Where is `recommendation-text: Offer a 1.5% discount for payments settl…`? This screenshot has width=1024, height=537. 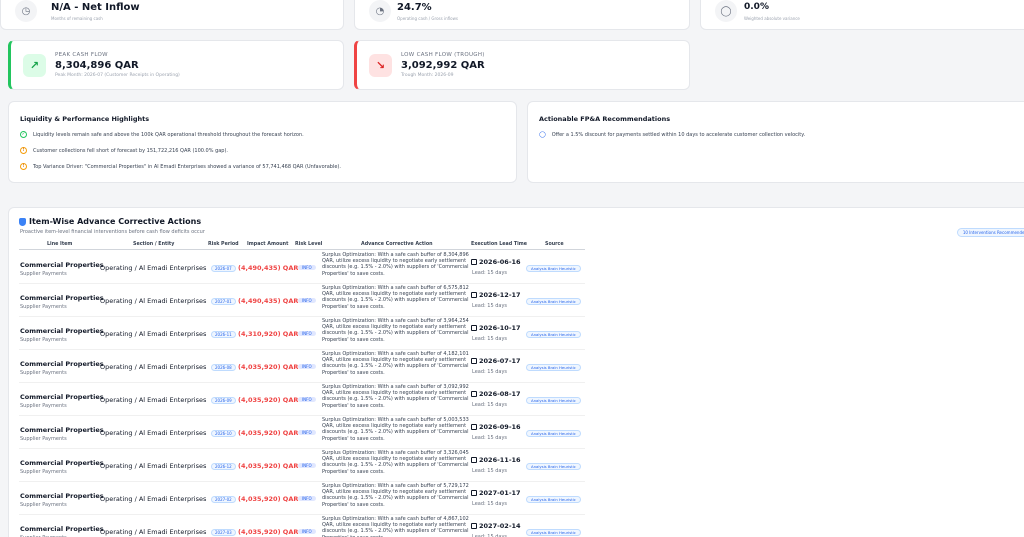
recommendation-text: Offer a 1.5% discount for payments settl… is located at coordinates (678, 134).